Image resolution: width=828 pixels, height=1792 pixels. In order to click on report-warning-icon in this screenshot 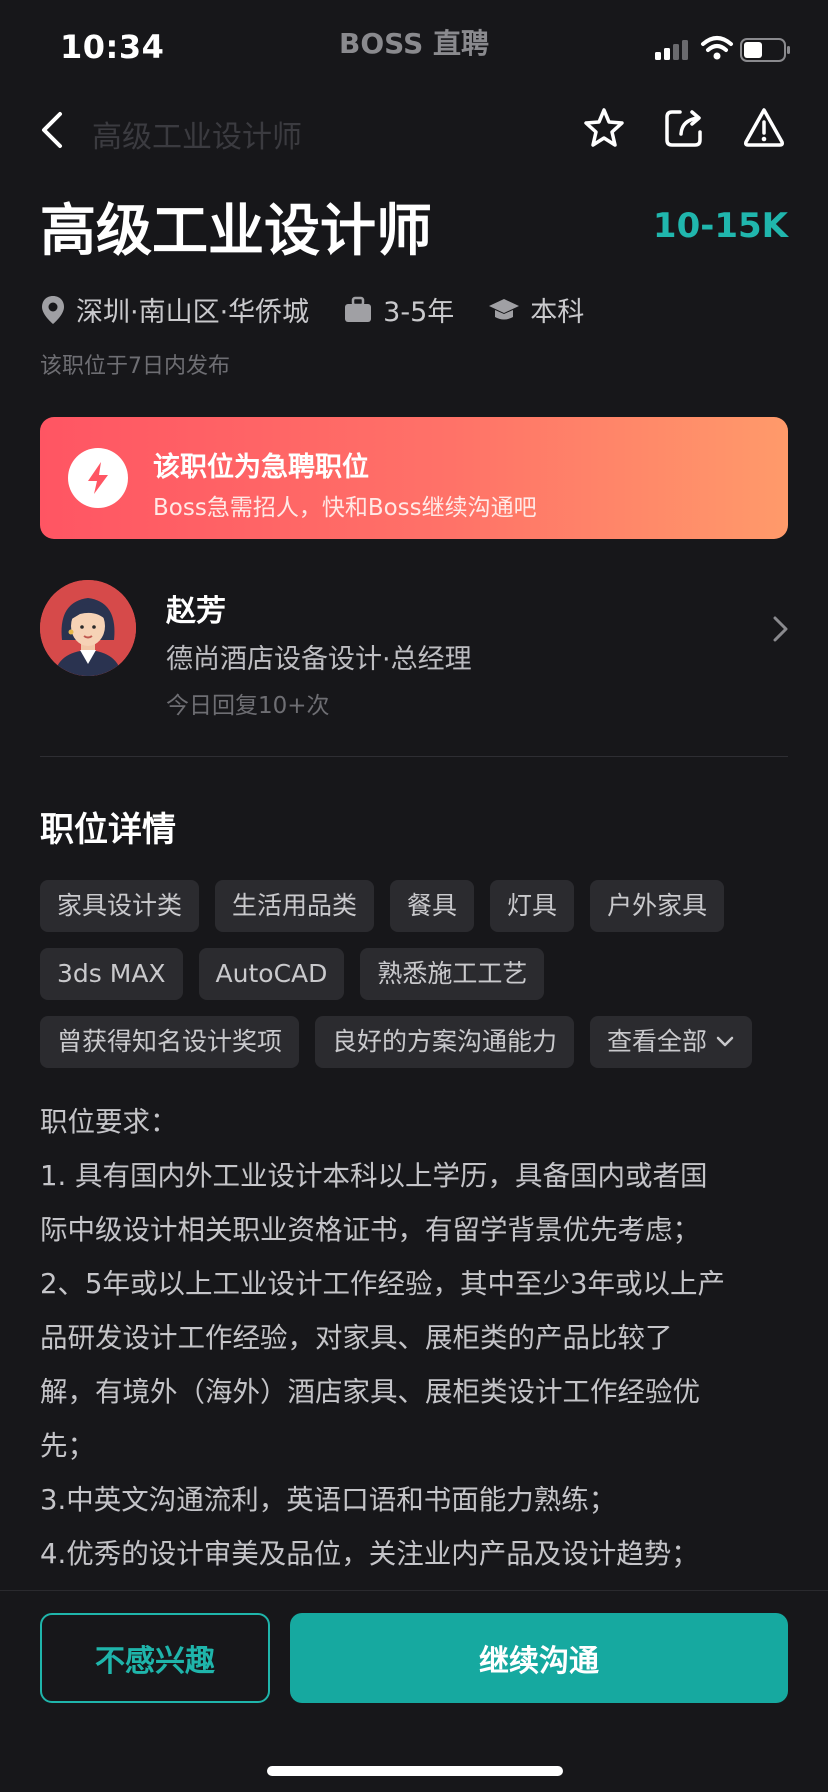, I will do `click(764, 128)`.